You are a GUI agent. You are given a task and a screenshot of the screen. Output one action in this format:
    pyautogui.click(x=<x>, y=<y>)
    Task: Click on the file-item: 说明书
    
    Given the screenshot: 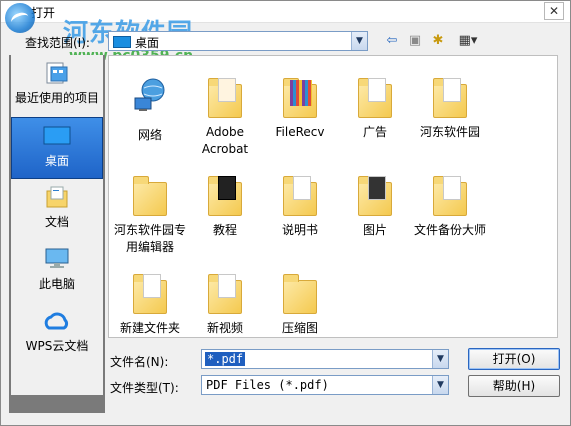 What is the action you would take?
    pyautogui.click(x=300, y=206)
    